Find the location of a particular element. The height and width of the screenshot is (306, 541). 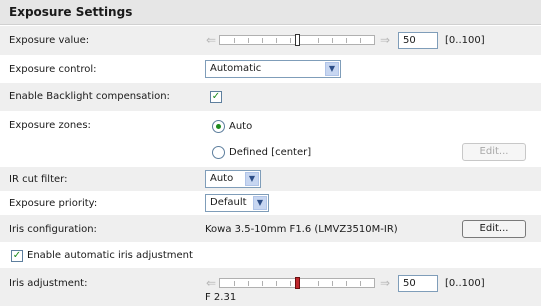

iris-adjustment-thumb is located at coordinates (297, 283).